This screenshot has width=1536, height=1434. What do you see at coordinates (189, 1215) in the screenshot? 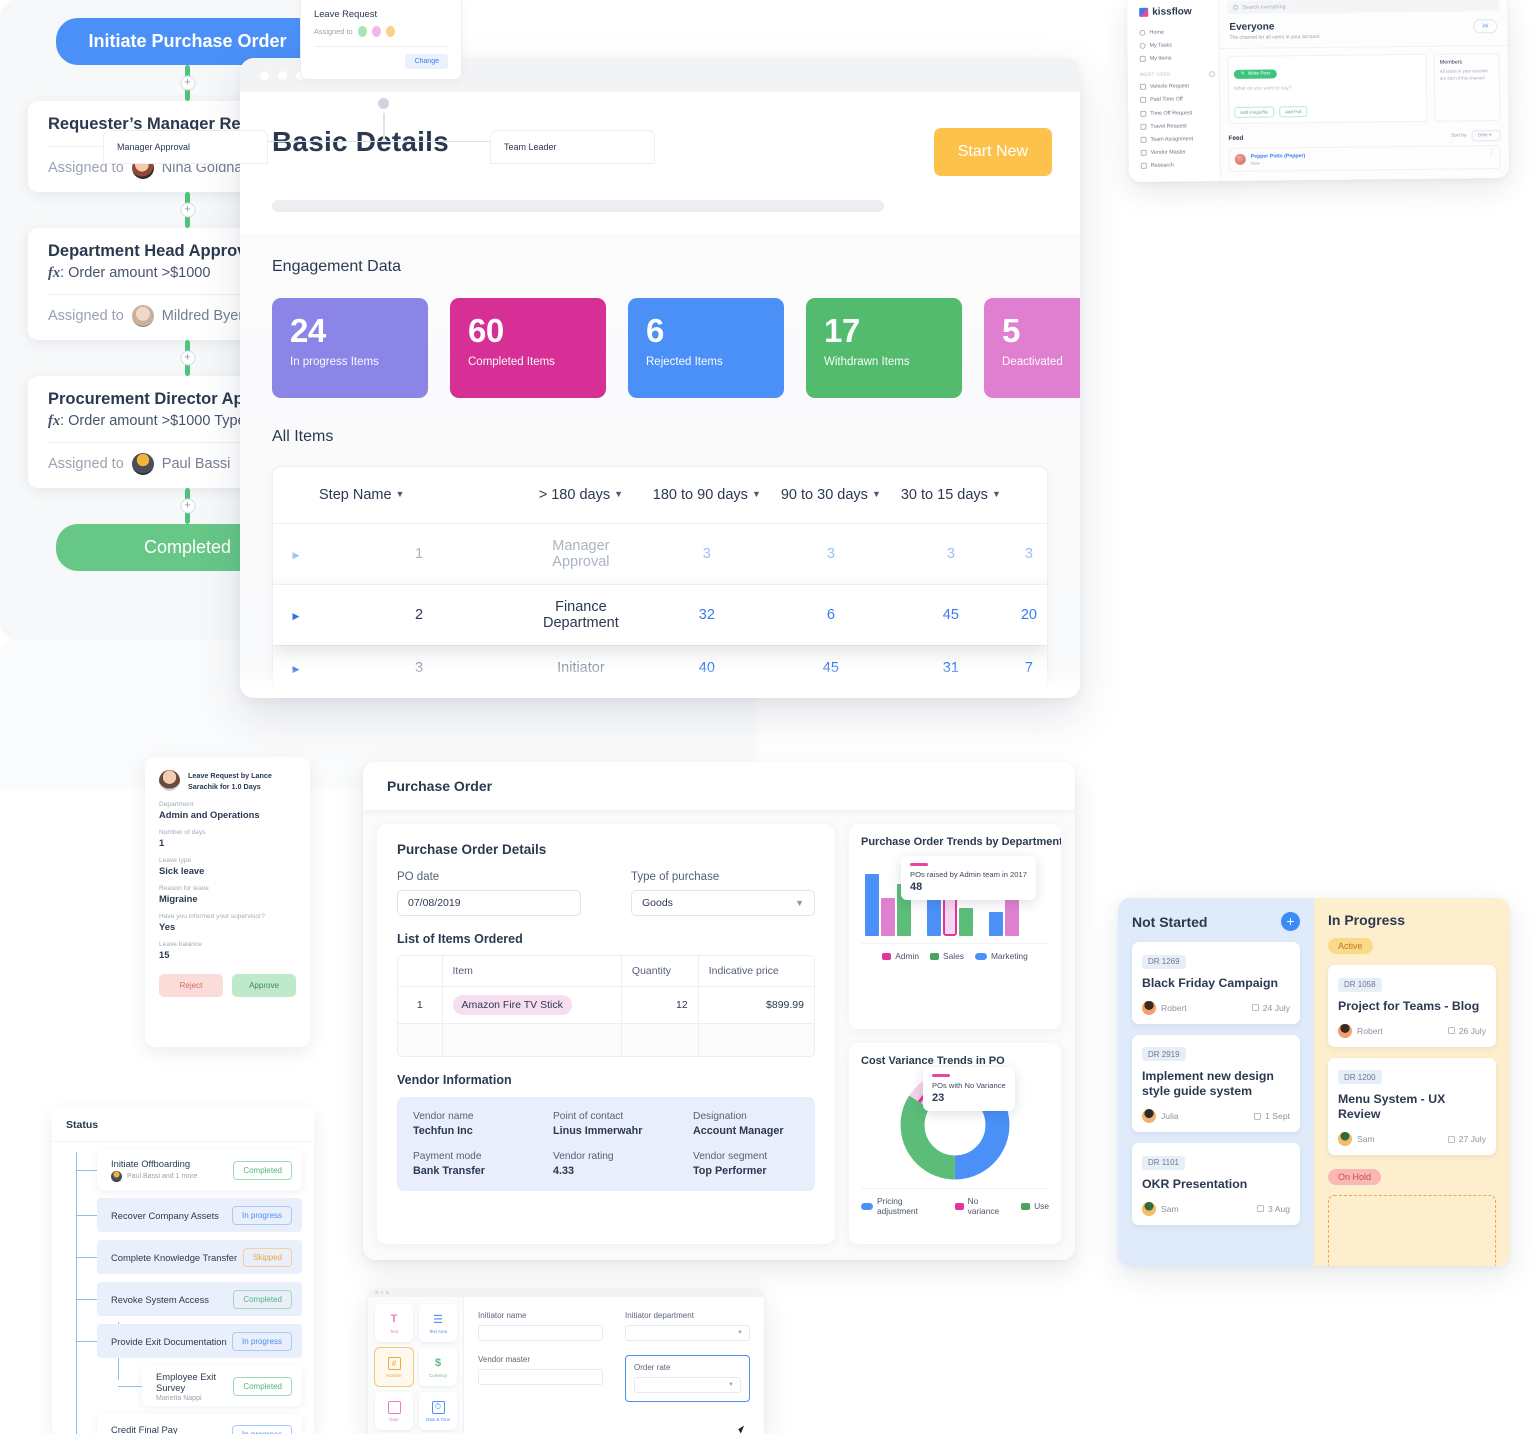
I see `status-row: Recover Company Assets In progress` at bounding box center [189, 1215].